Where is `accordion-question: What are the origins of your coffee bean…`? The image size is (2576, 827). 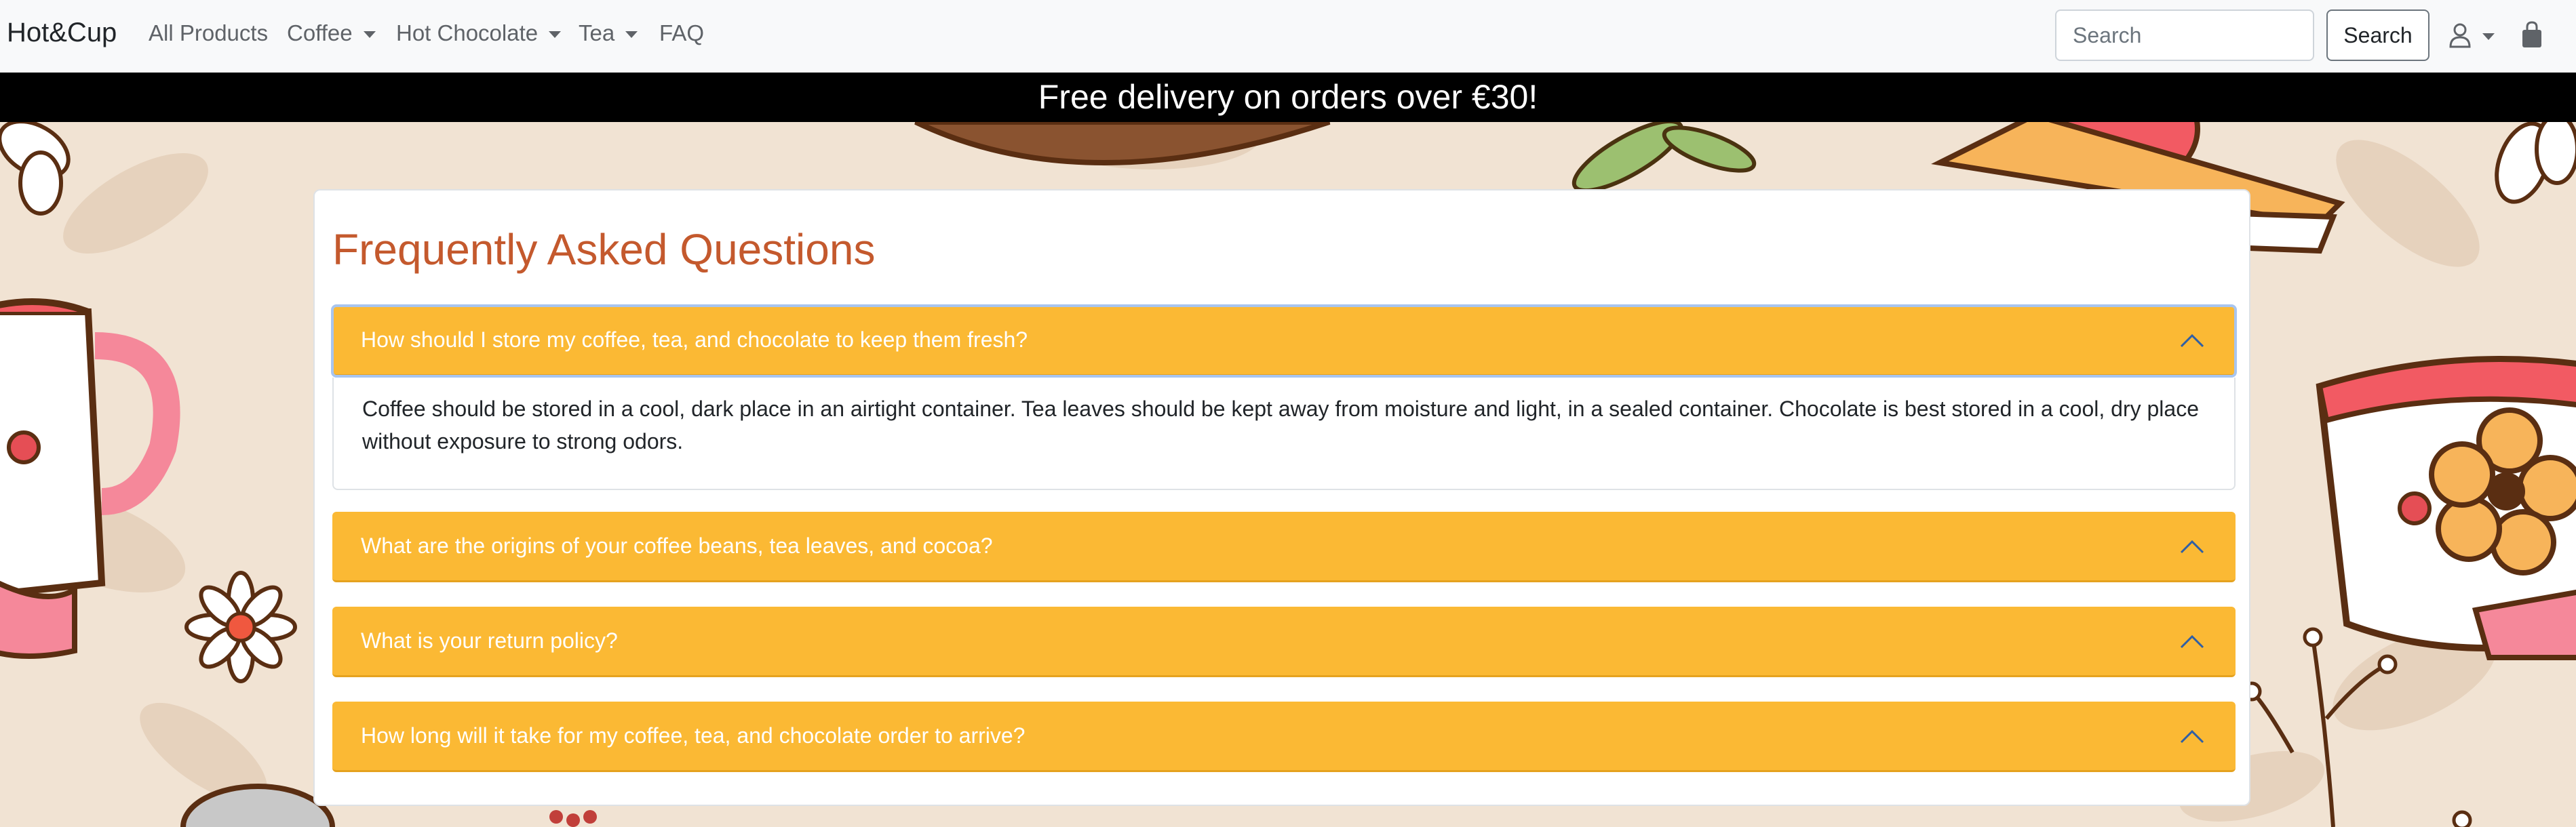 accordion-question: What are the origins of your coffee bean… is located at coordinates (677, 545).